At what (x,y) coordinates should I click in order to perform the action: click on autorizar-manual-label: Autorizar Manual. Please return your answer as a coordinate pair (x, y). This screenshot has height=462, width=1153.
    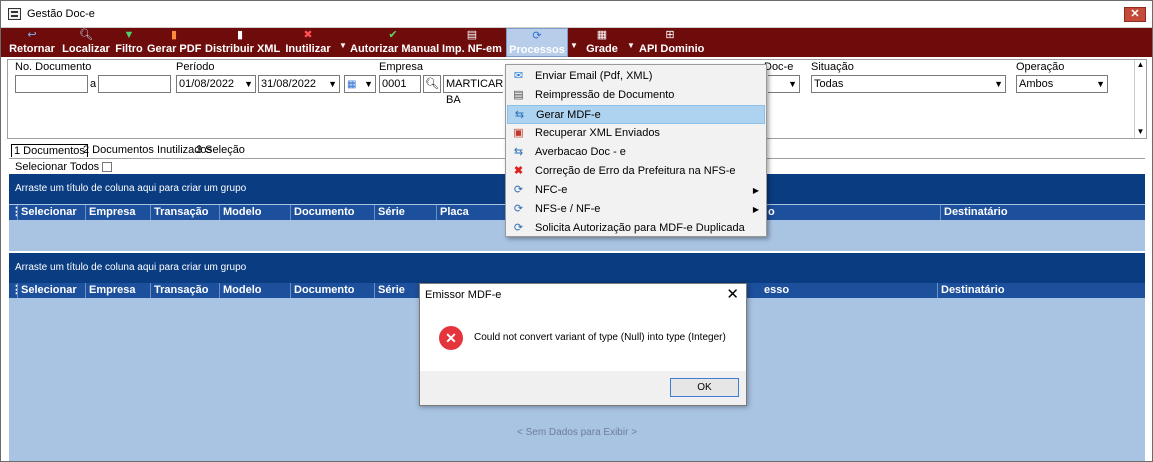
    Looking at the image, I should click on (395, 49).